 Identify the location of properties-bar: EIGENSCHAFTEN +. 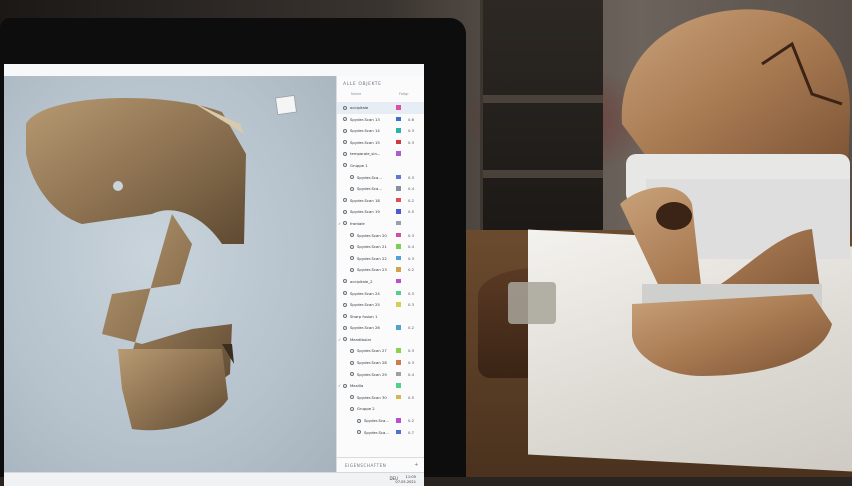
(380, 464).